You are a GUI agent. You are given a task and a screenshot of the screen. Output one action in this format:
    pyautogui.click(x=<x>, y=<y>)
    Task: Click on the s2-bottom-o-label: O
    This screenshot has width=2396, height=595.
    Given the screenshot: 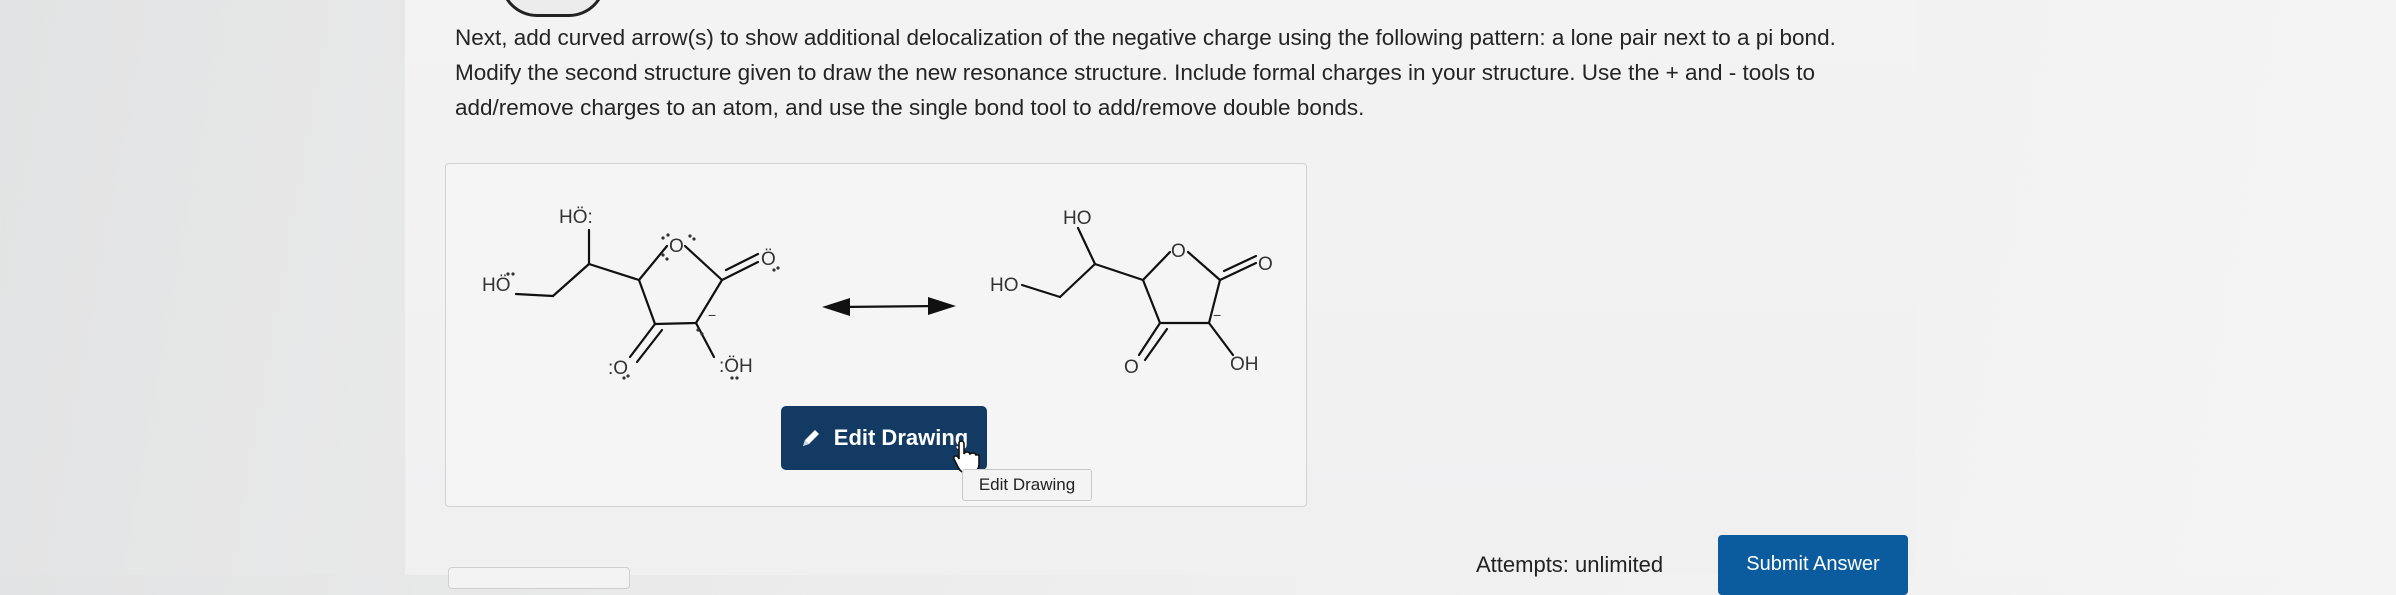 What is the action you would take?
    pyautogui.click(x=1131, y=367)
    